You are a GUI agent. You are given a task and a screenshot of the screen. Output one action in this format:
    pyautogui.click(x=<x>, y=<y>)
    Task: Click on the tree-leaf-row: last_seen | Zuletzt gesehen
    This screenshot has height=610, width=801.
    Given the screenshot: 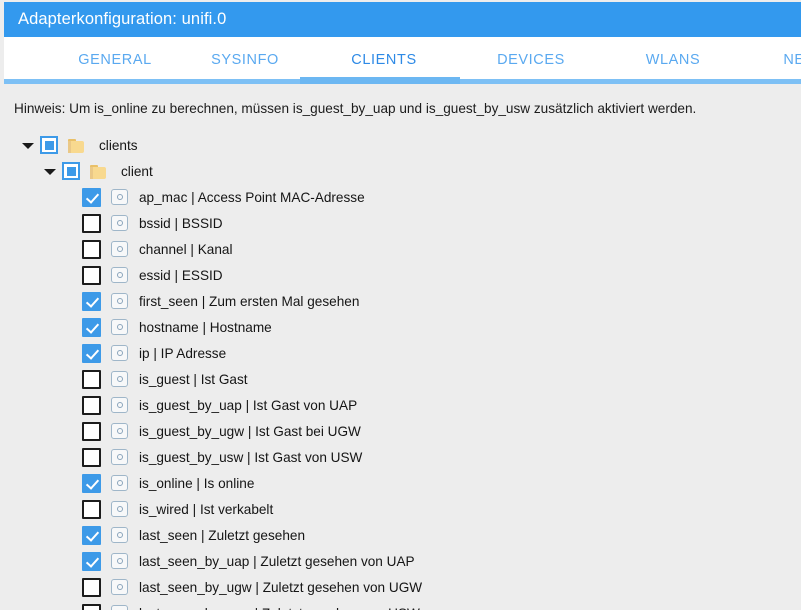 What is the action you would take?
    pyautogui.click(x=400, y=535)
    